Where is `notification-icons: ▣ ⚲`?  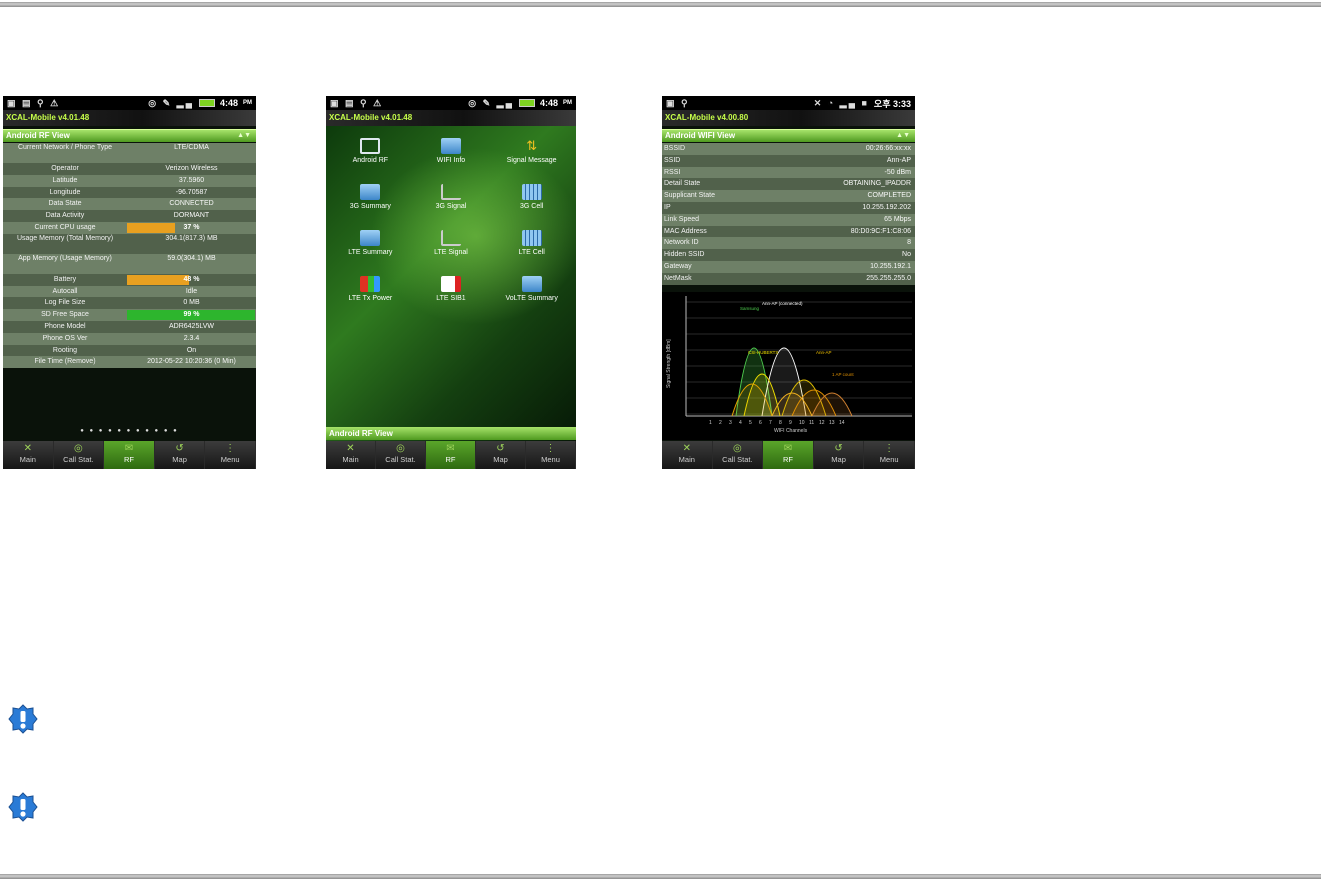
notification-icons: ▣ ⚲ is located at coordinates (678, 102).